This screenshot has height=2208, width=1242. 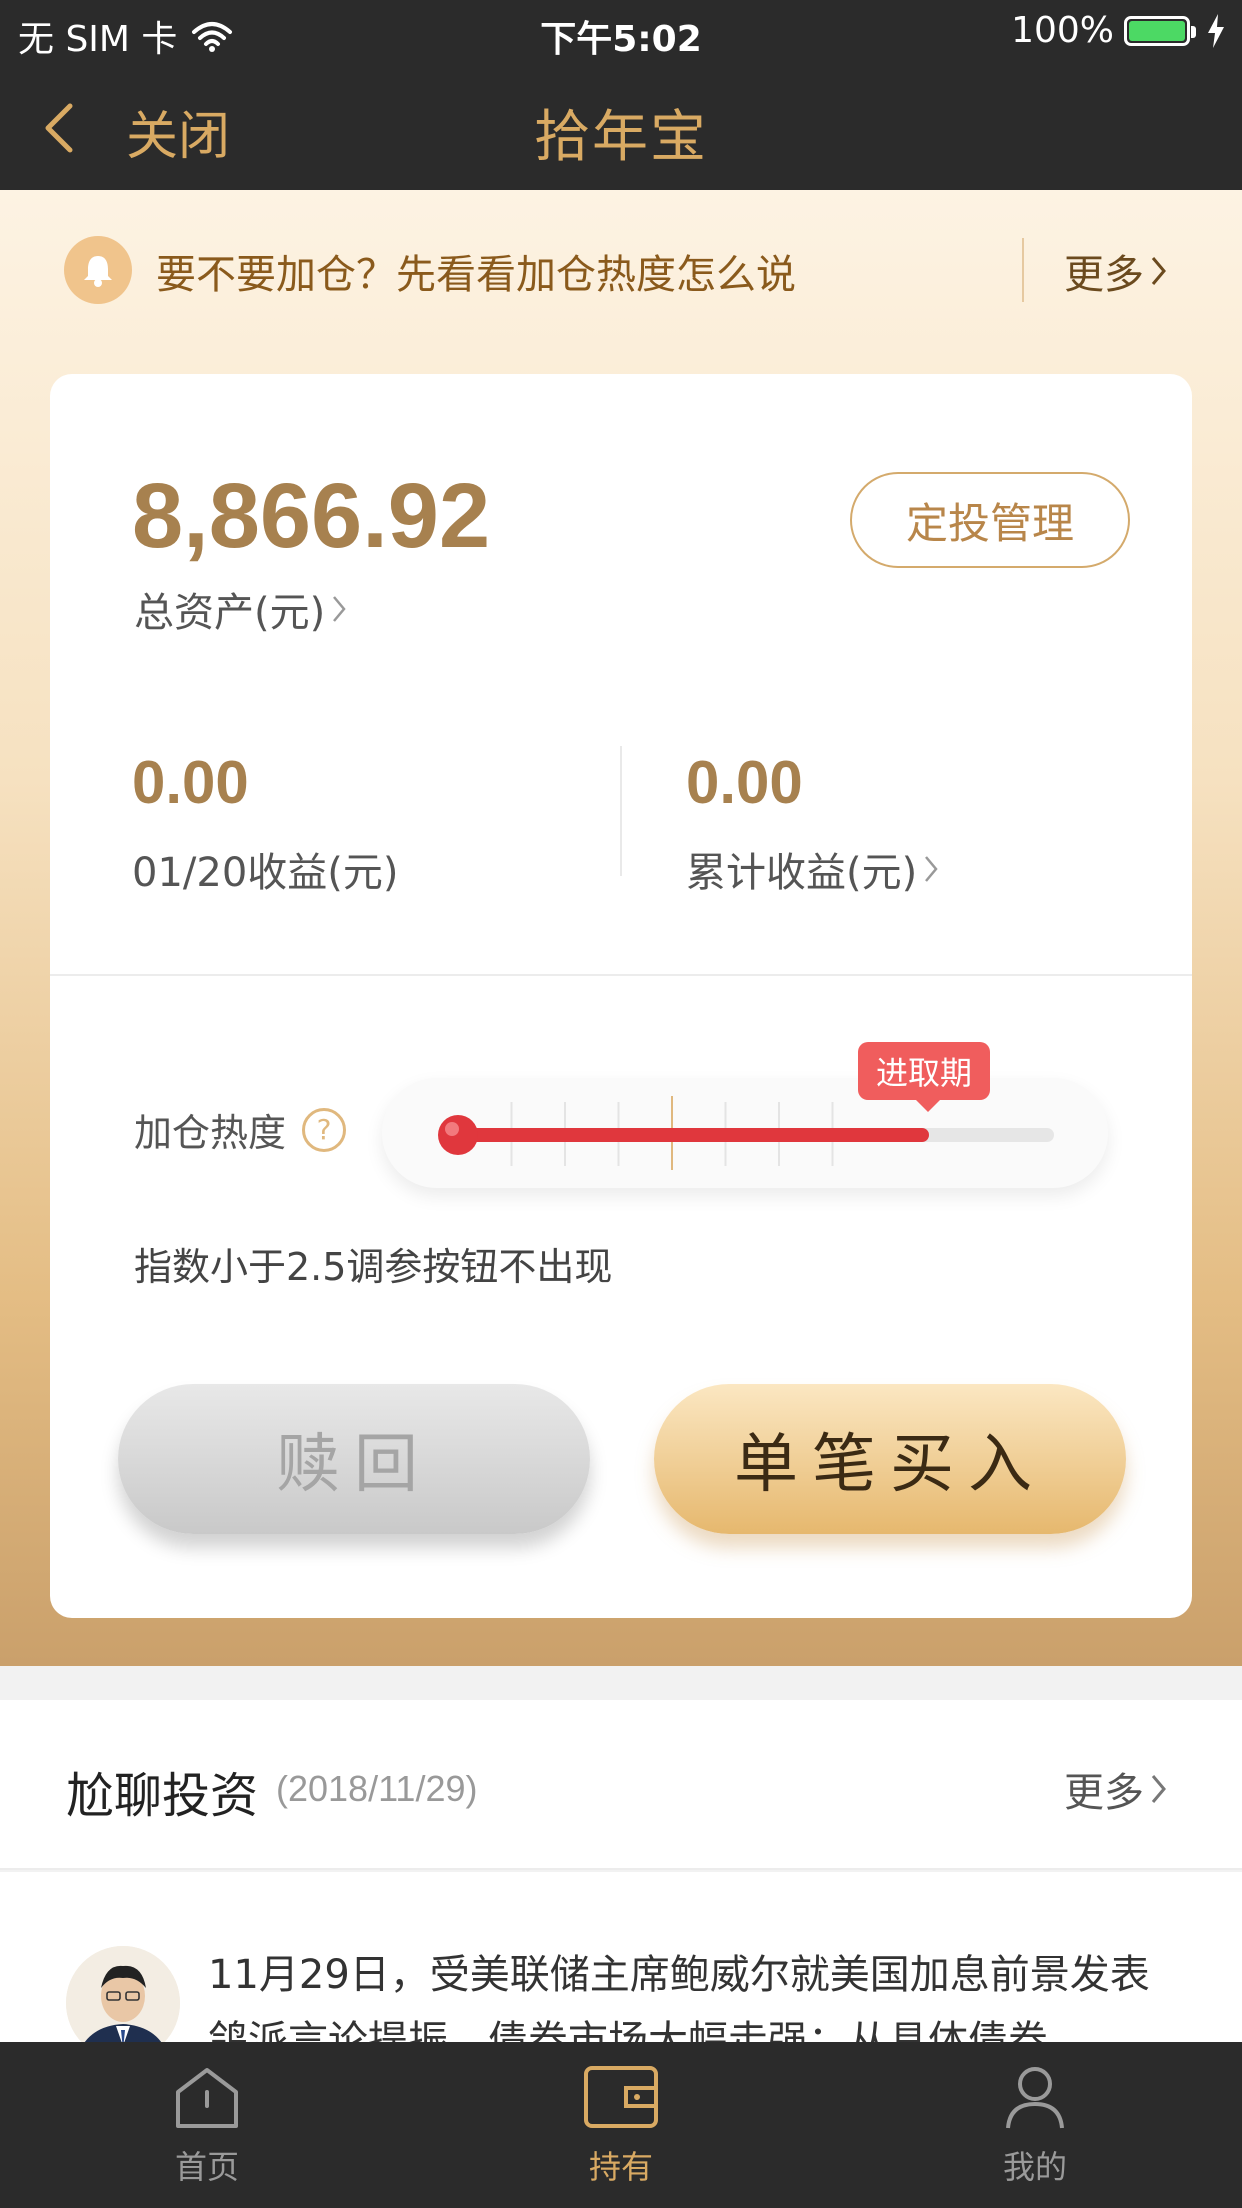 I want to click on status-bar: 无 SIM 卡 下午5:02 100%, so click(x=621, y=32).